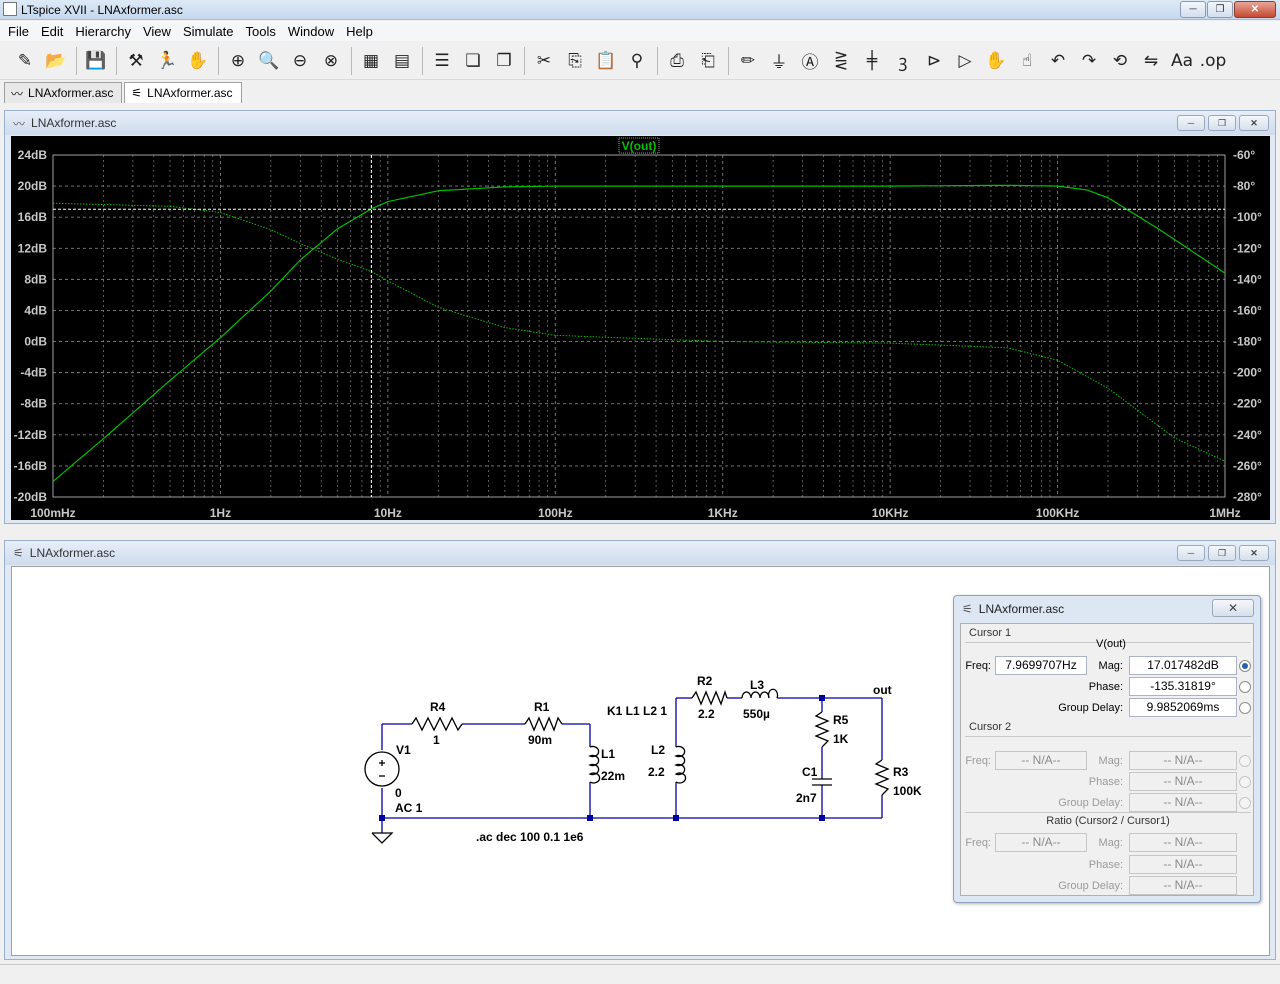  I want to click on cursor2-phase-field: -- N/A--, so click(1183, 781).